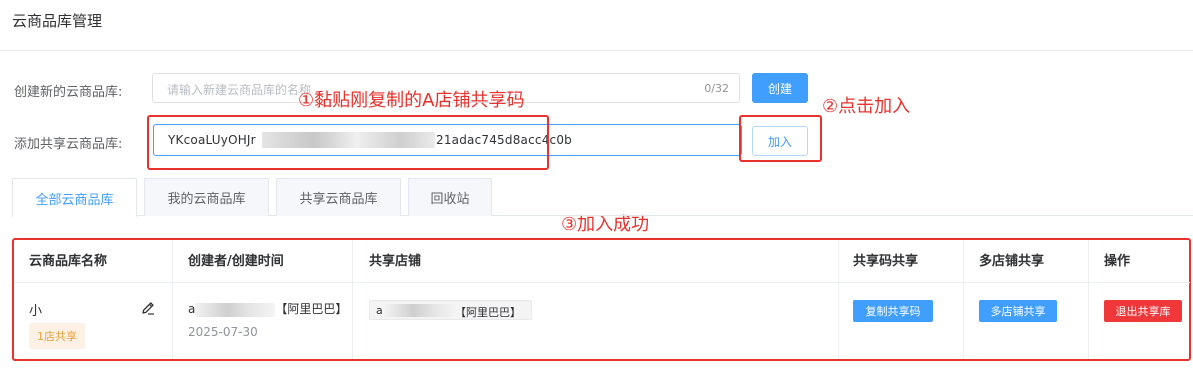 The height and width of the screenshot is (369, 1193). I want to click on header-shared-shops: 共享店铺, so click(395, 261).